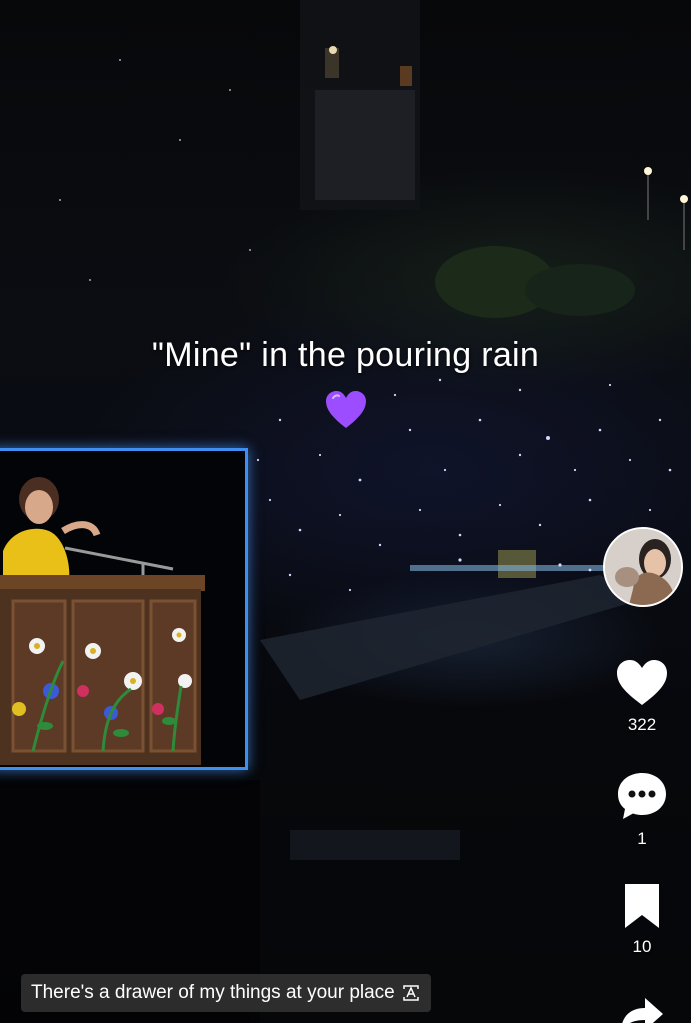 The image size is (691, 1023). I want to click on comment-action: 1, so click(642, 809).